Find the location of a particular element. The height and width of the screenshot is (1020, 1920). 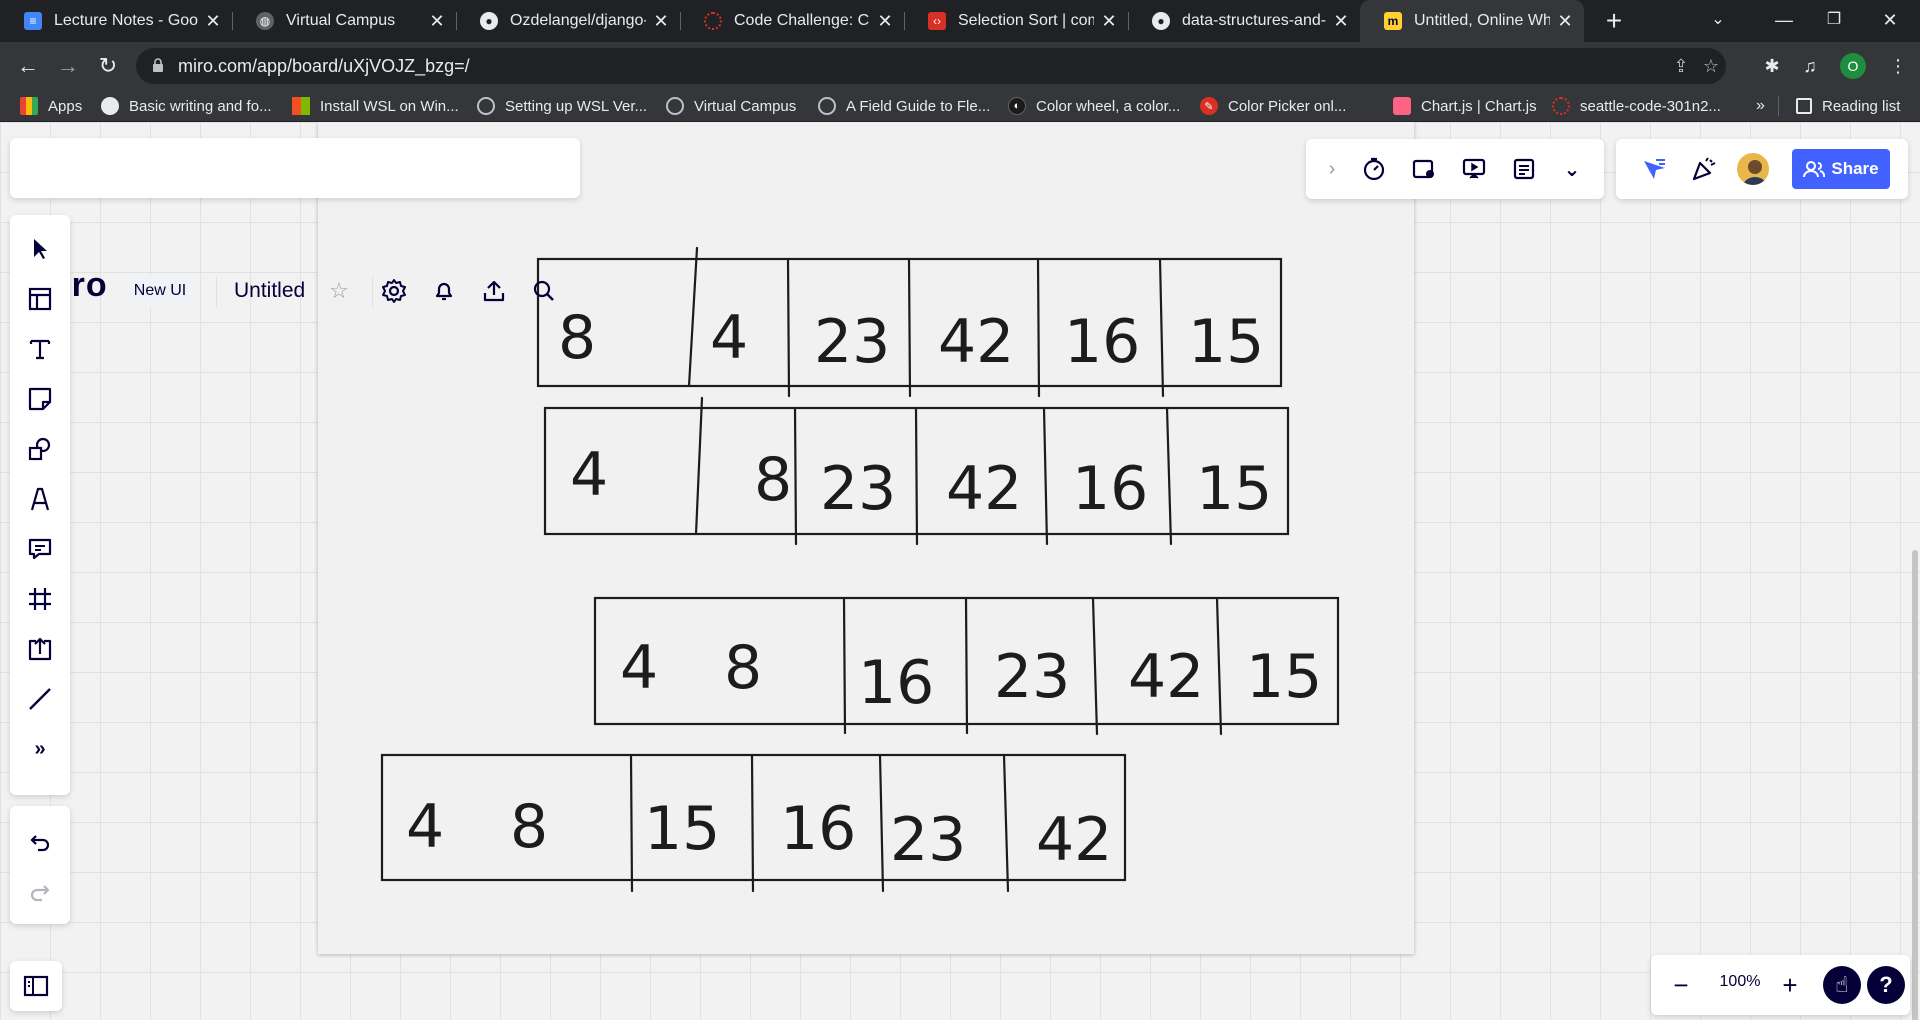

celebrate-icon is located at coordinates (1704, 169).